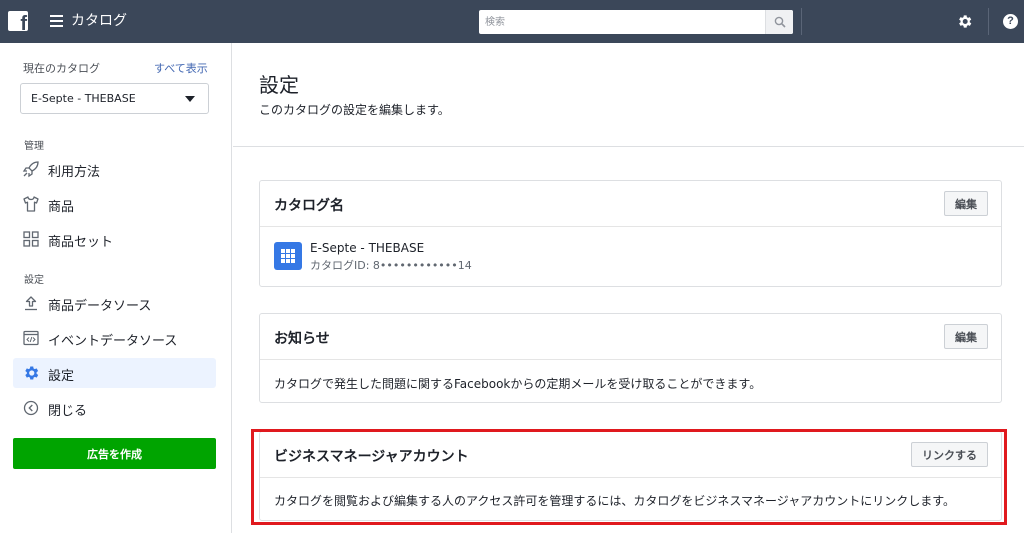 The image size is (1024, 533). I want to click on card-header: お知らせ 編集, so click(630, 337).